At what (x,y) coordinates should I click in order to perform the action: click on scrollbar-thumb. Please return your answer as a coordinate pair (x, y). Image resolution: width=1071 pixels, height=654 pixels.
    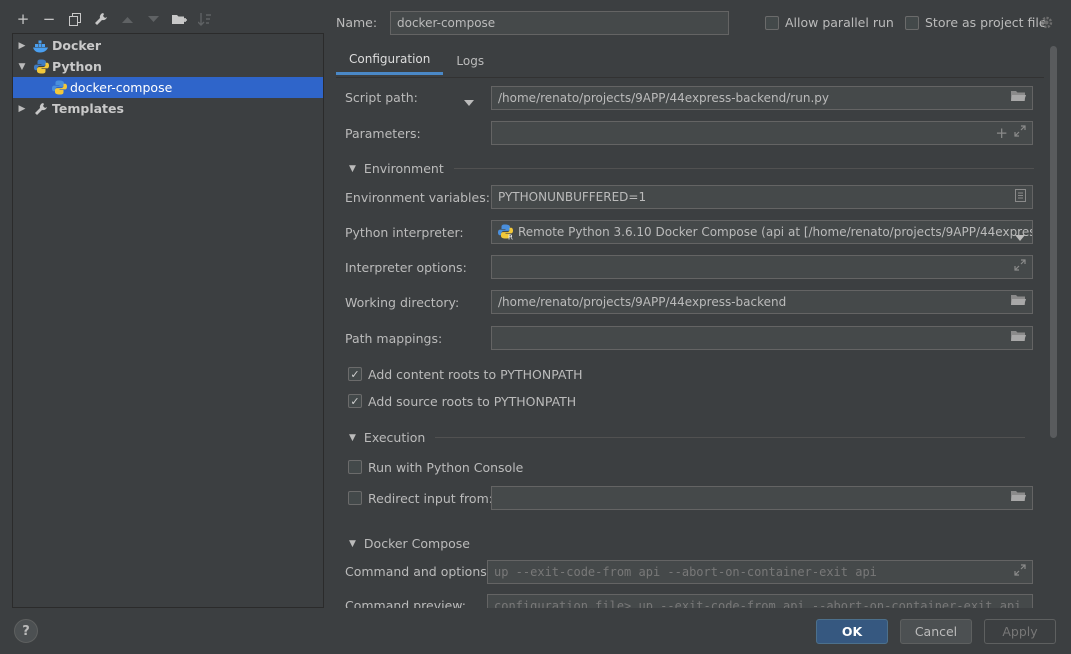
    Looking at the image, I should click on (1053, 242).